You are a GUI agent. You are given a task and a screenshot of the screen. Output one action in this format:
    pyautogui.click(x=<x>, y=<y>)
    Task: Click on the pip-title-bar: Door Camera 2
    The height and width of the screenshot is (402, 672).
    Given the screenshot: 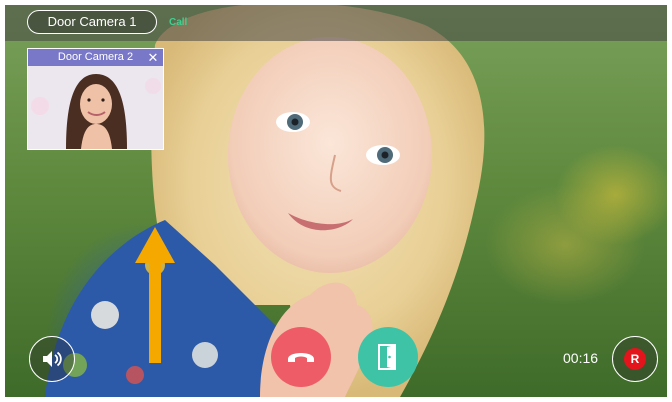 What is the action you would take?
    pyautogui.click(x=95, y=57)
    